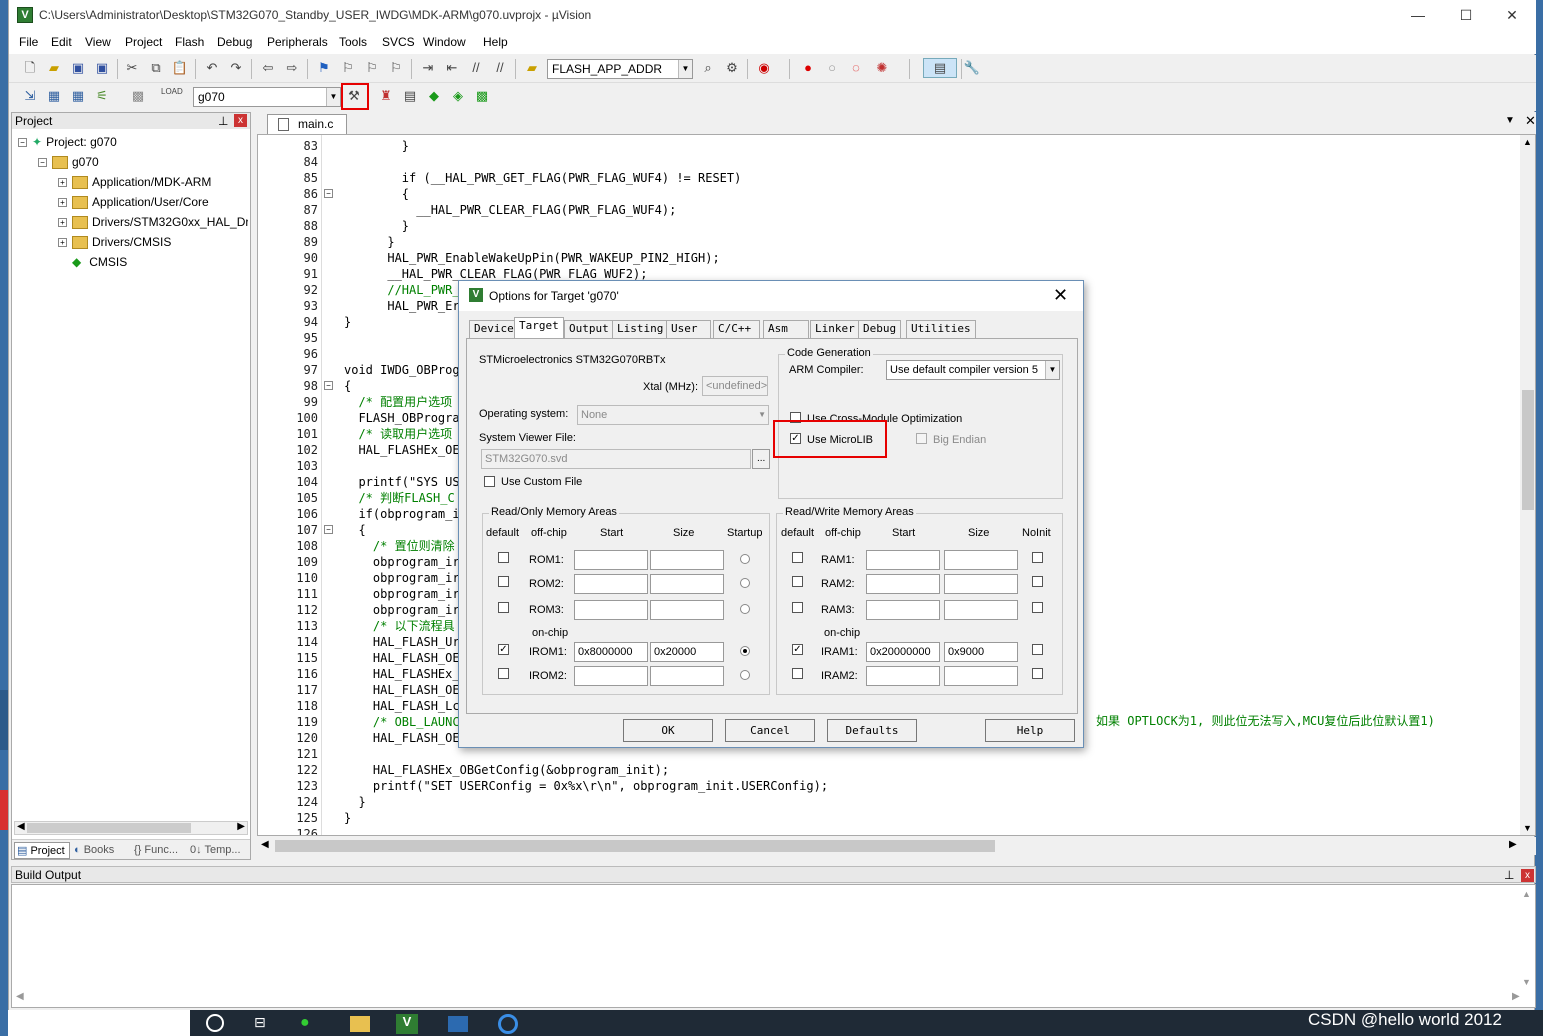  What do you see at coordinates (1512, 16) in the screenshot?
I see `close-button: ✕` at bounding box center [1512, 16].